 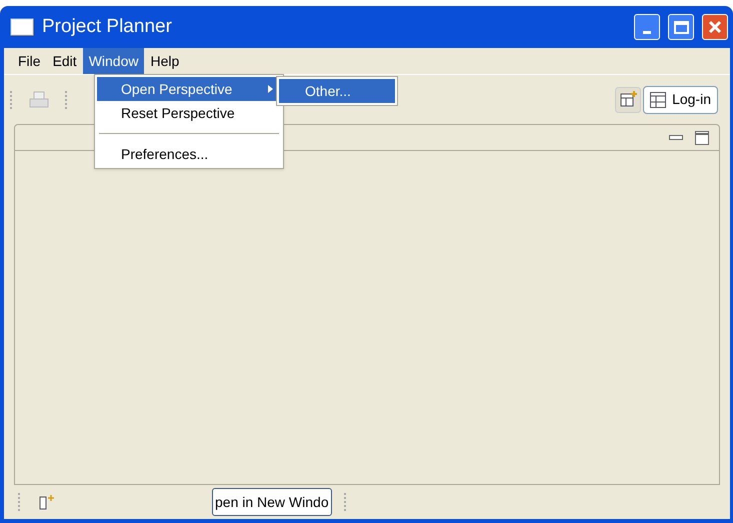 What do you see at coordinates (165, 61) in the screenshot?
I see `menu-item: Help` at bounding box center [165, 61].